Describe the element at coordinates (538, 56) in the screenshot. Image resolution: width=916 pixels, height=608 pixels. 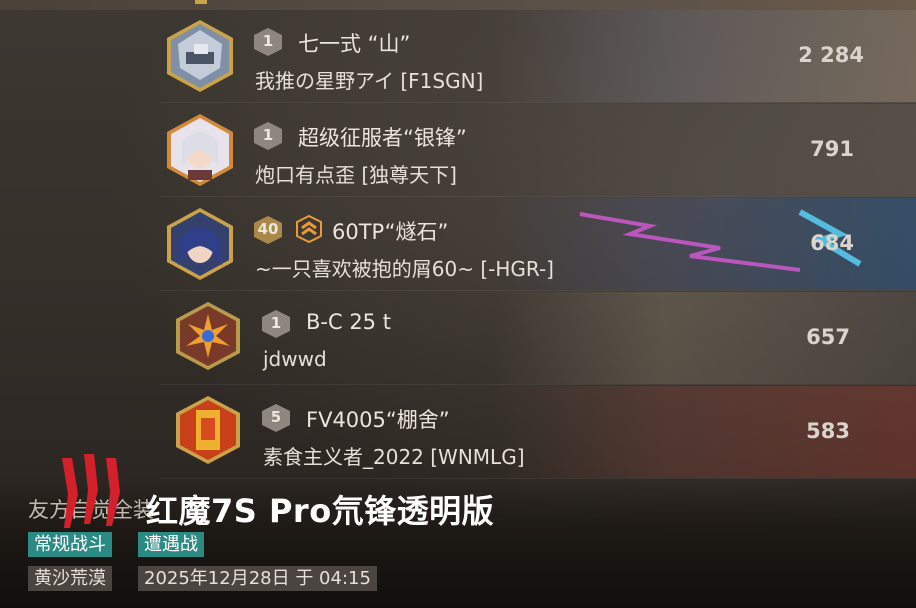
I see `player-row: 1 七一式 “山” 我推の星野アイ [F1SGN] 2 284` at that location.